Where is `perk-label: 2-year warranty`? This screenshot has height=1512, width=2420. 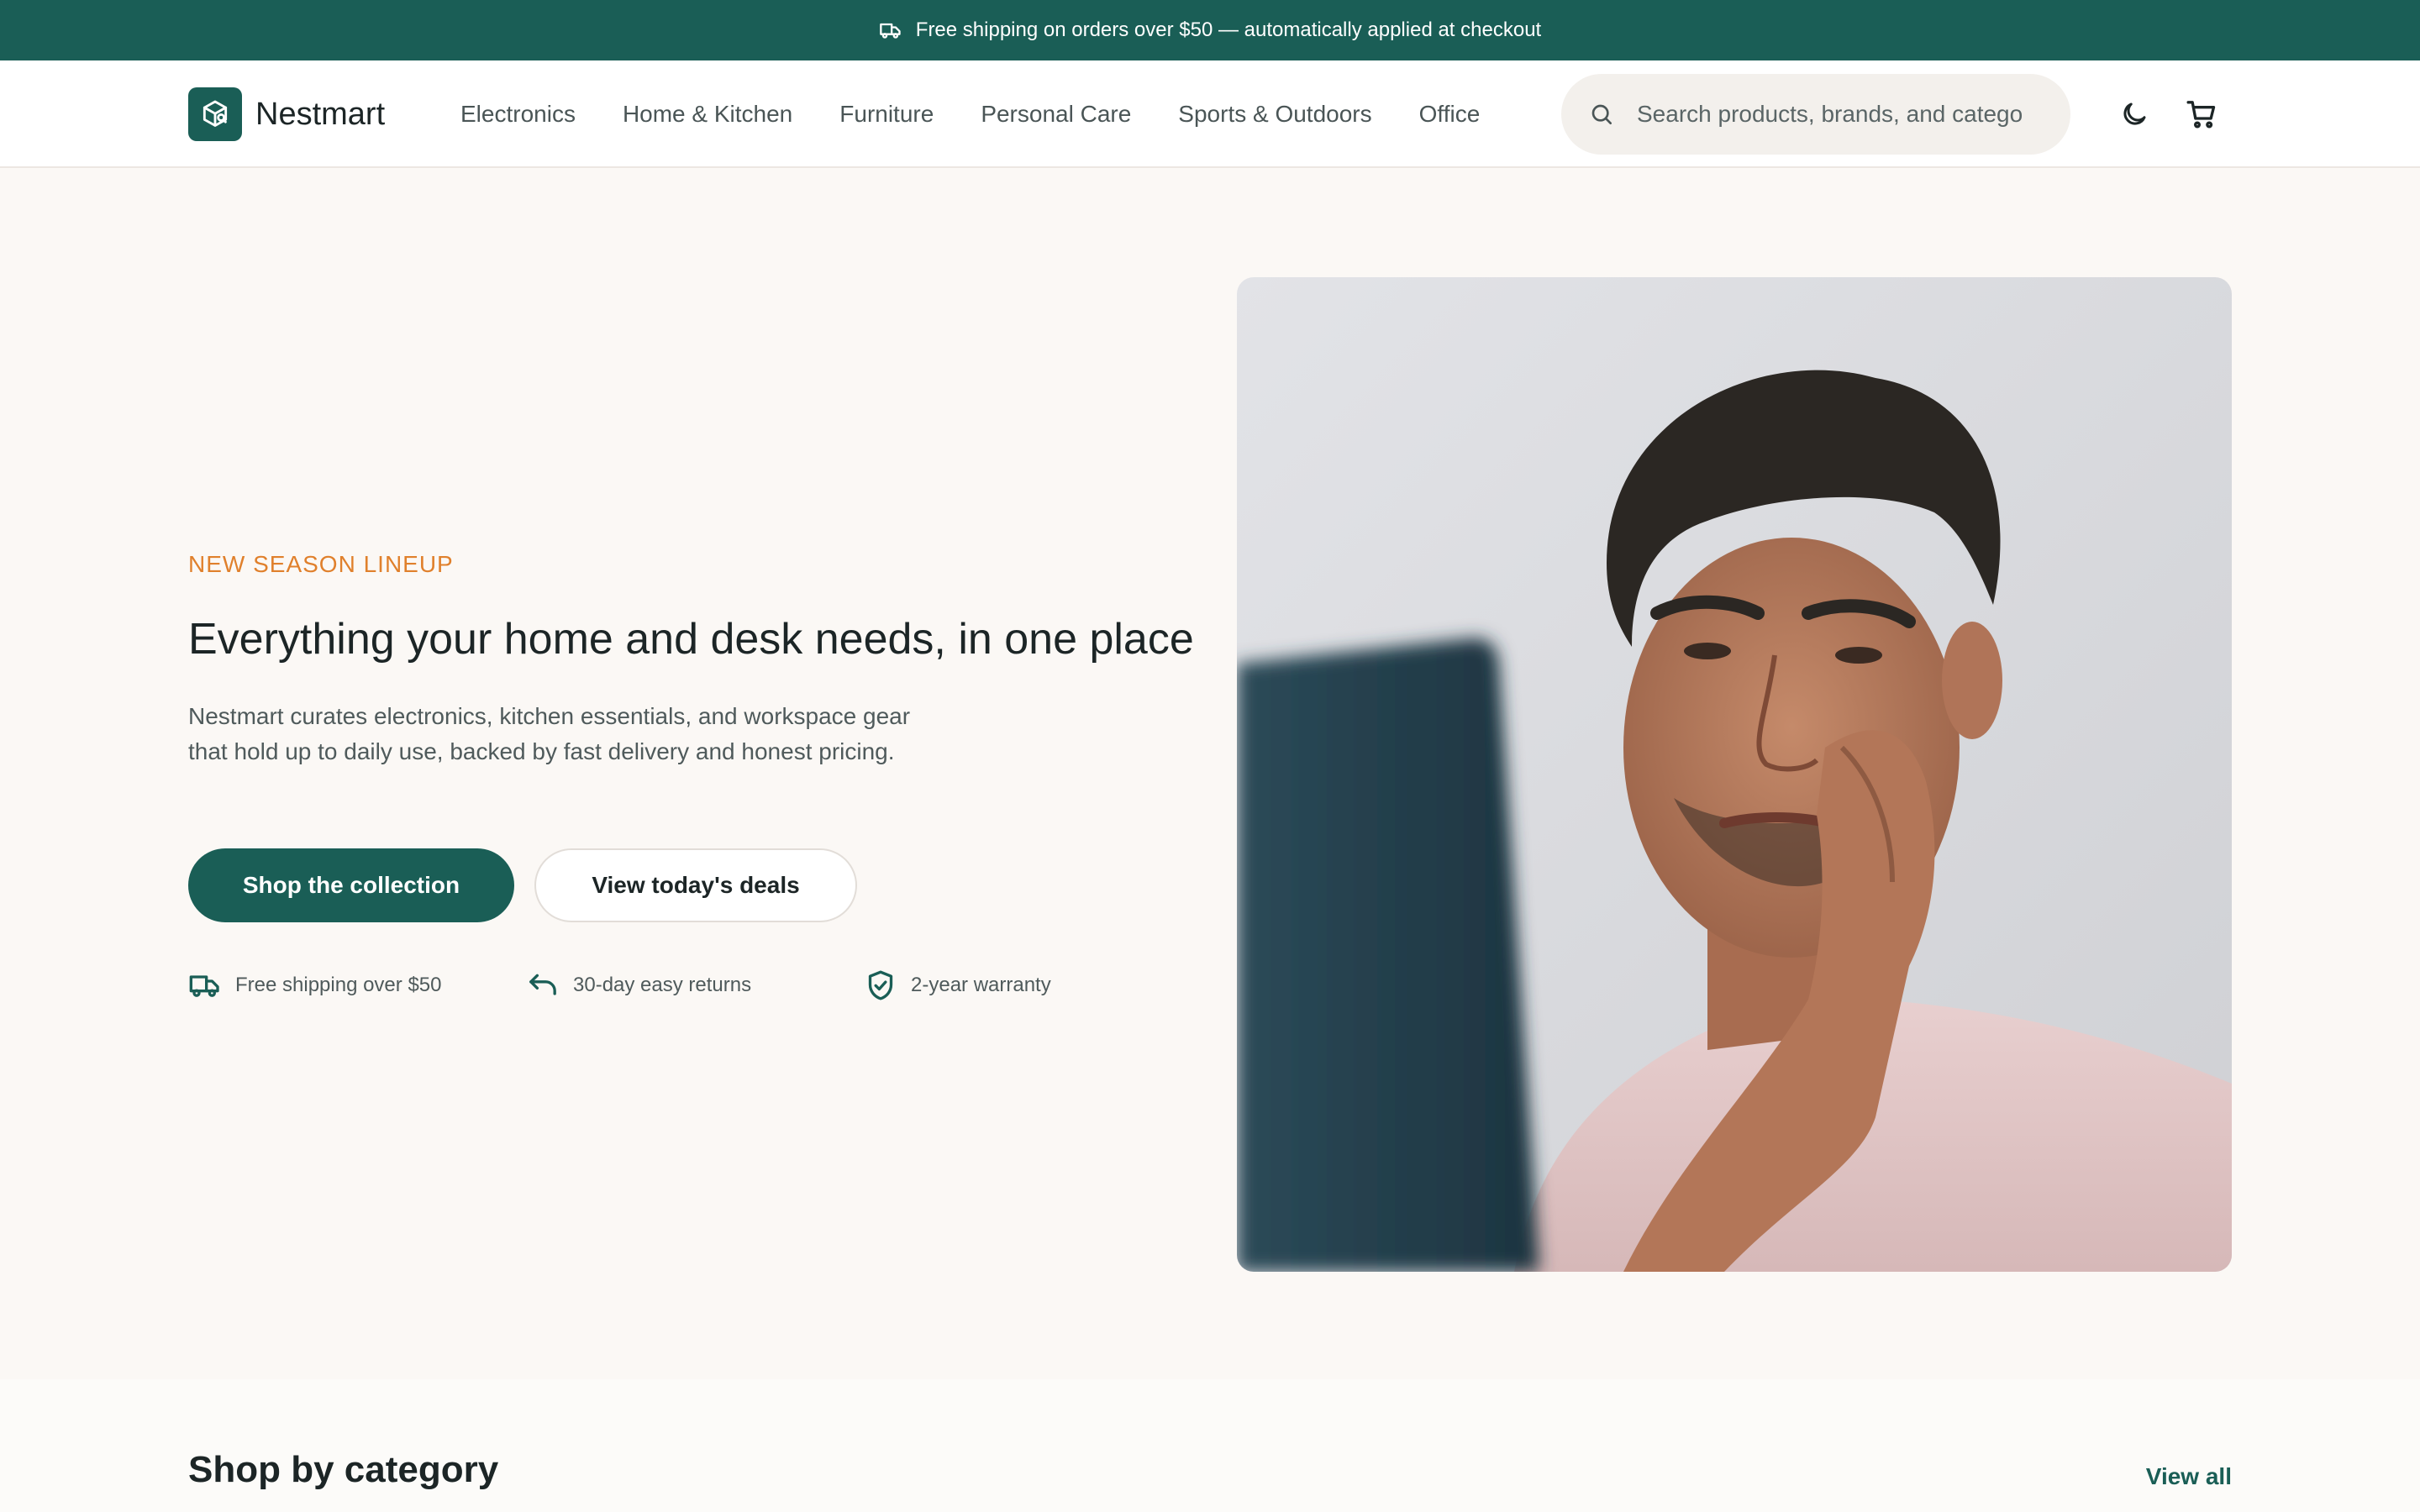 perk-label: 2-year warranty is located at coordinates (981, 985).